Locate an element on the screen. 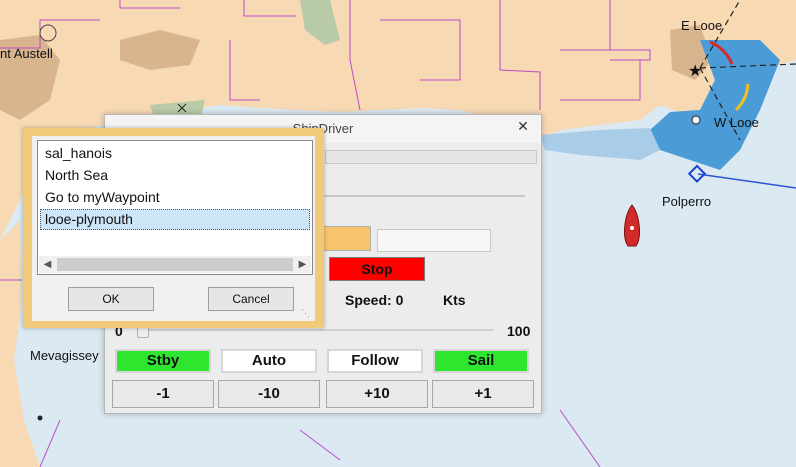  stby-button: Stby is located at coordinates (163, 361).